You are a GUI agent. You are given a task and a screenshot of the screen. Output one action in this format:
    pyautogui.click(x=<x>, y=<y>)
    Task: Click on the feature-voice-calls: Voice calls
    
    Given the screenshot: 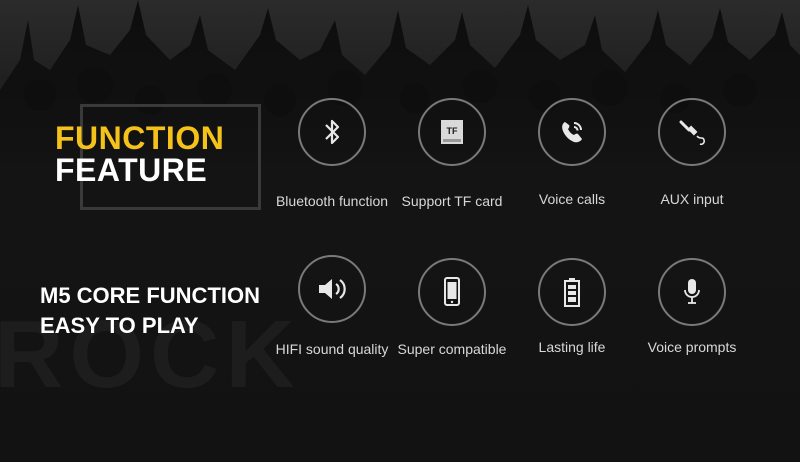 What is the action you would take?
    pyautogui.click(x=572, y=152)
    